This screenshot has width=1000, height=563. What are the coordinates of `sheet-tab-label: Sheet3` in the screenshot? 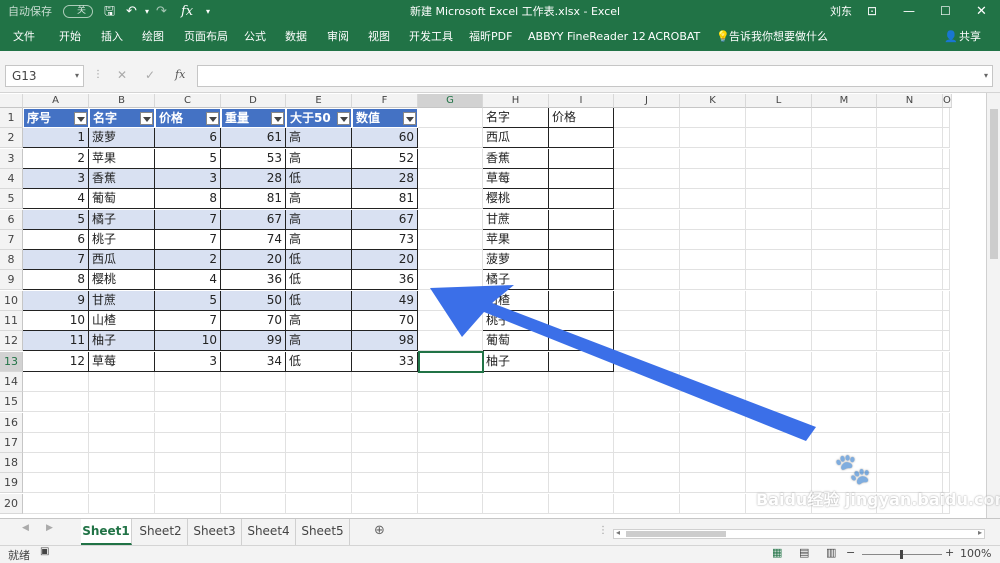 It's located at (214, 531).